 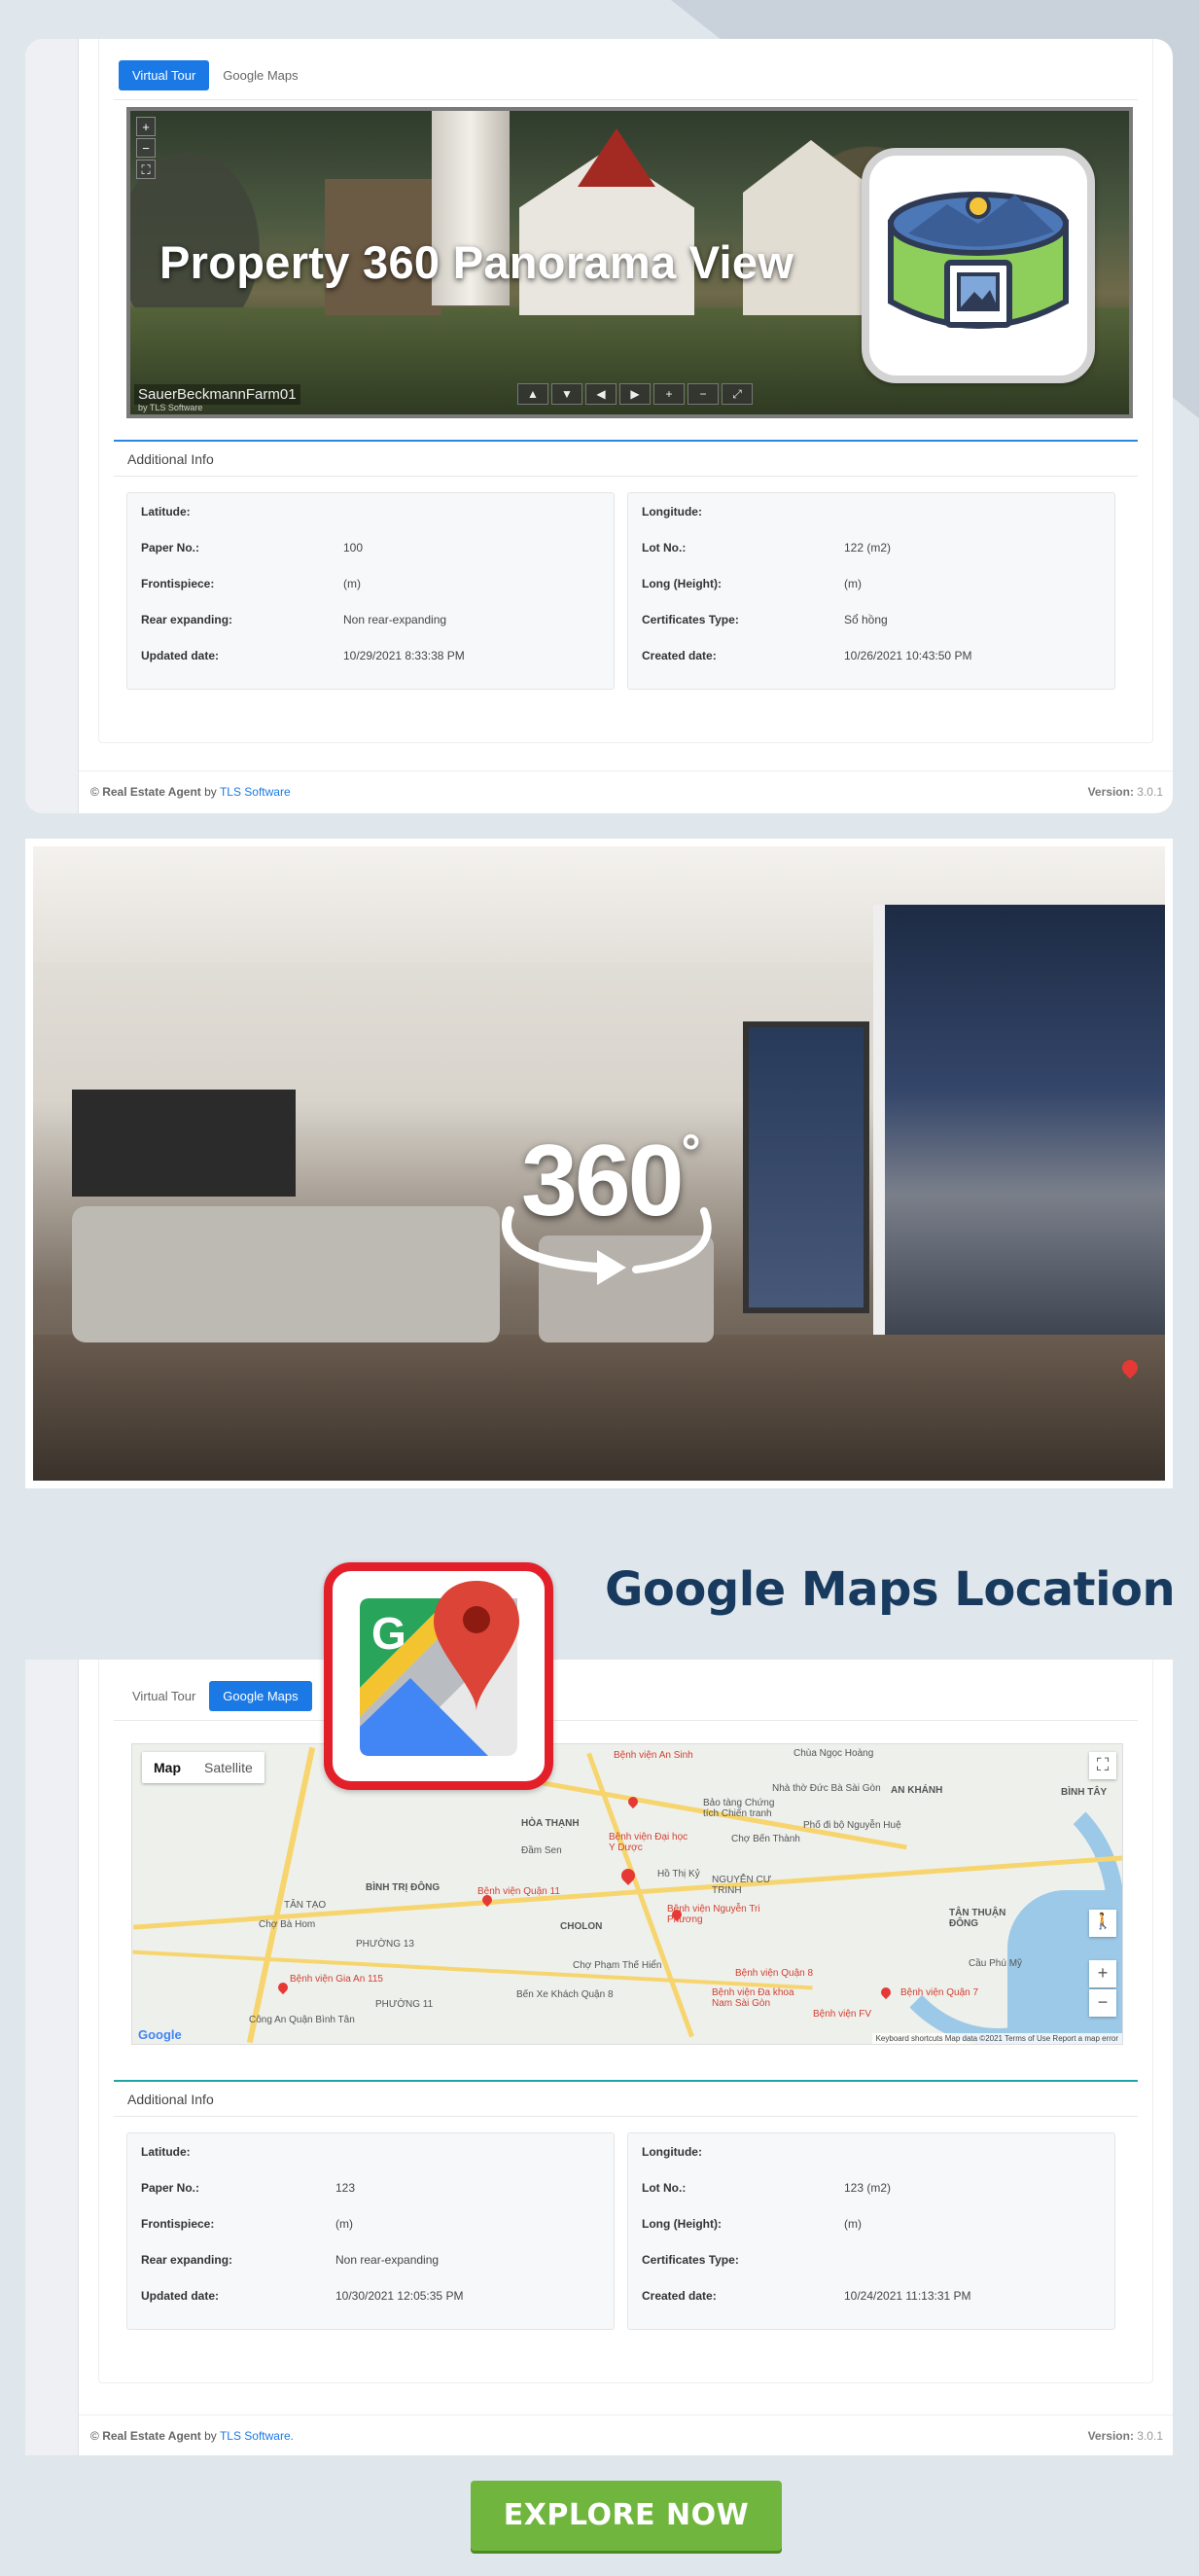 I want to click on info-row: Lot No.: 122 (m2), so click(x=767, y=548).